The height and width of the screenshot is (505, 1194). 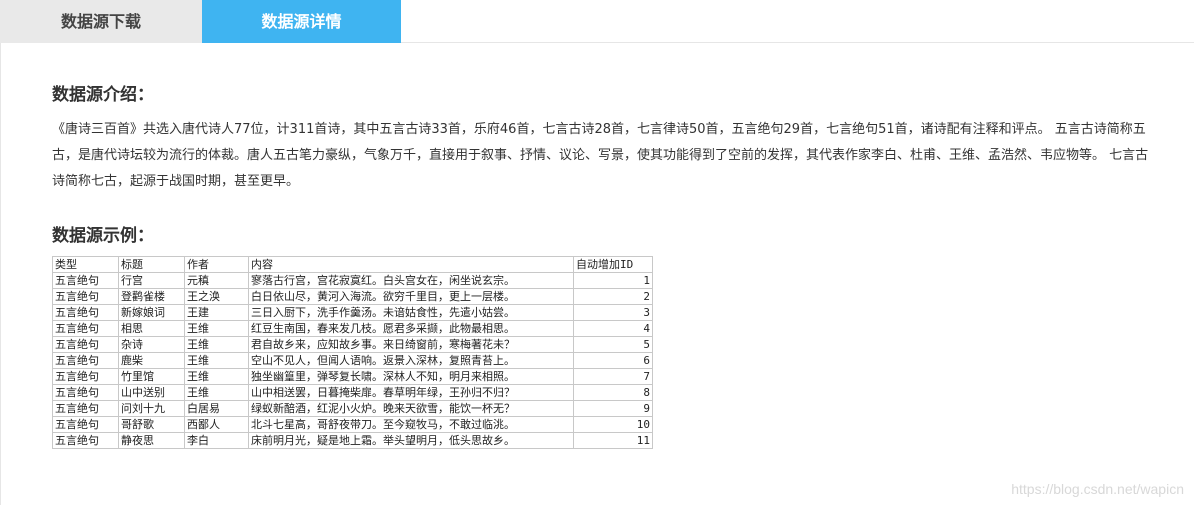 I want to click on table-row: 五言绝句 竹里馆 王维 独坐幽篁里，弹琴复长啸。深林人不知，明月来相照。 7, so click(x=352, y=376).